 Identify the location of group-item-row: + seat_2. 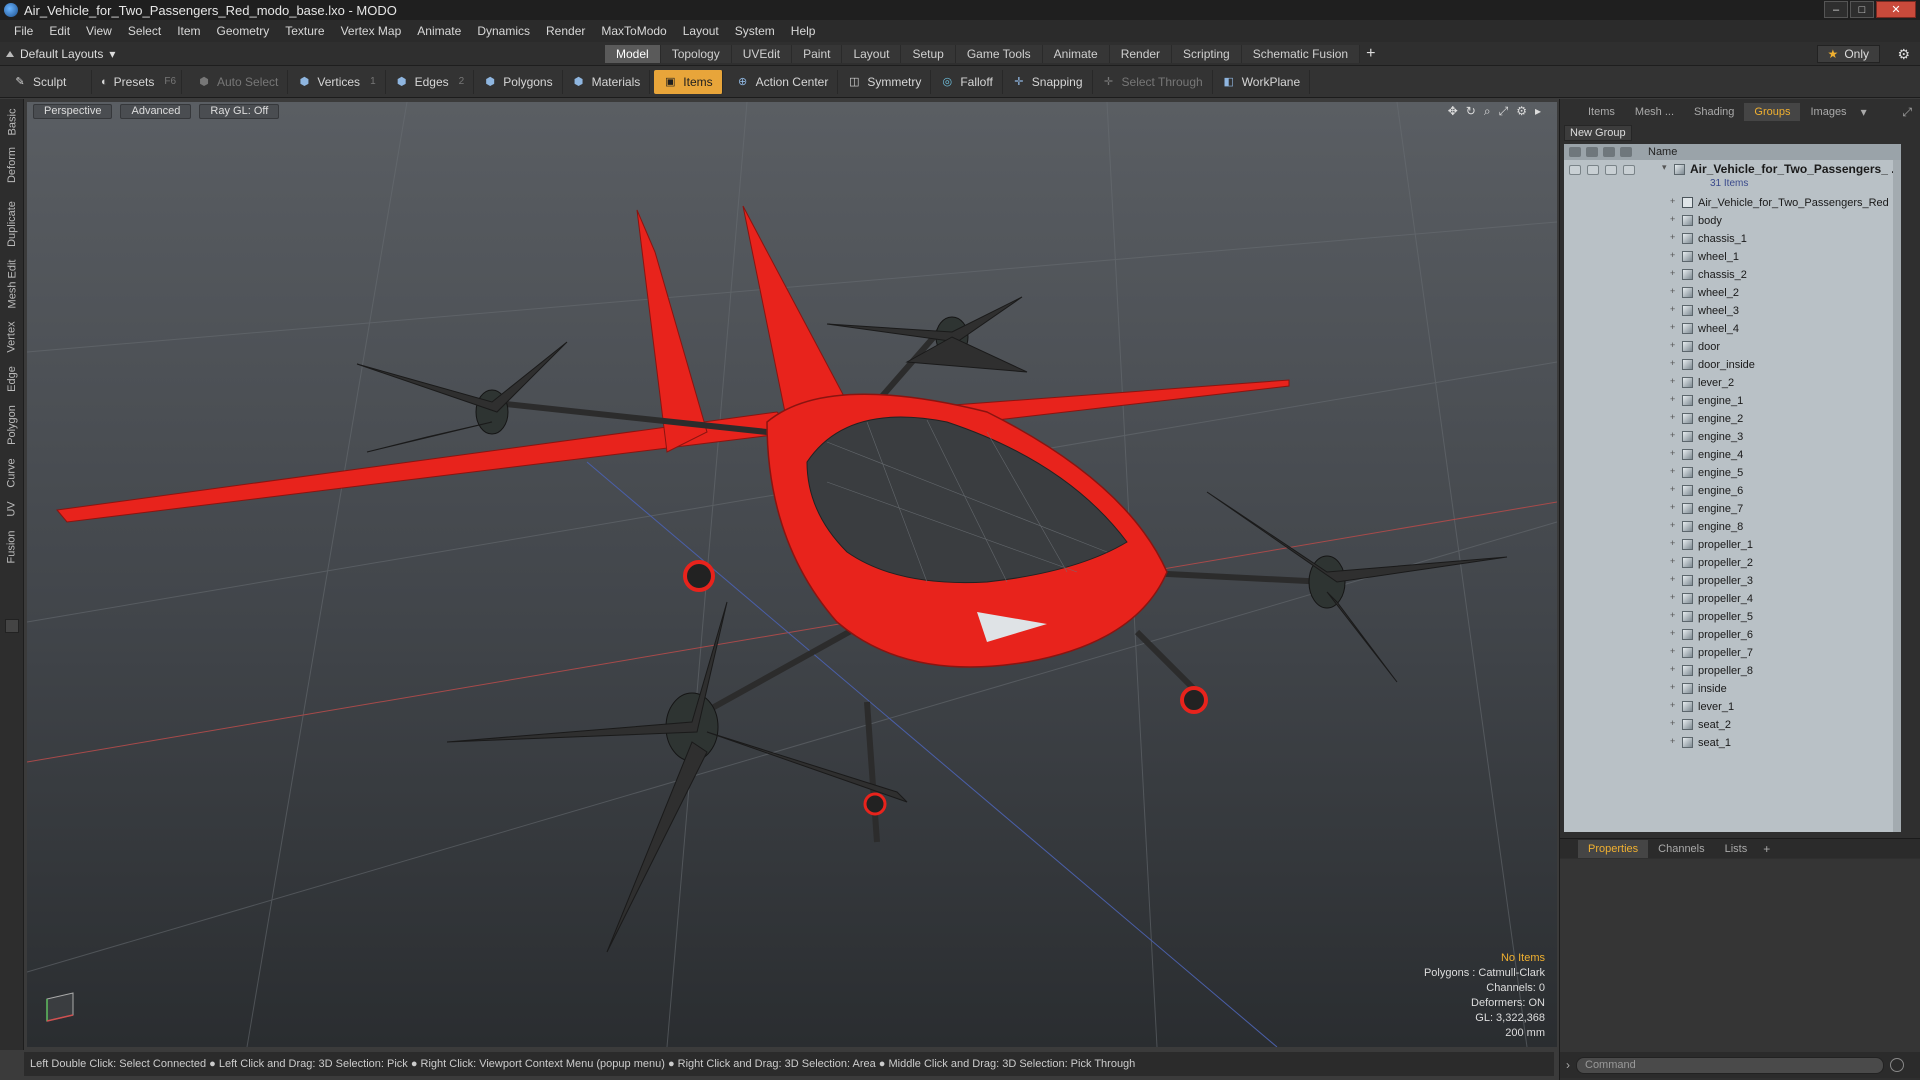
(1732, 725).